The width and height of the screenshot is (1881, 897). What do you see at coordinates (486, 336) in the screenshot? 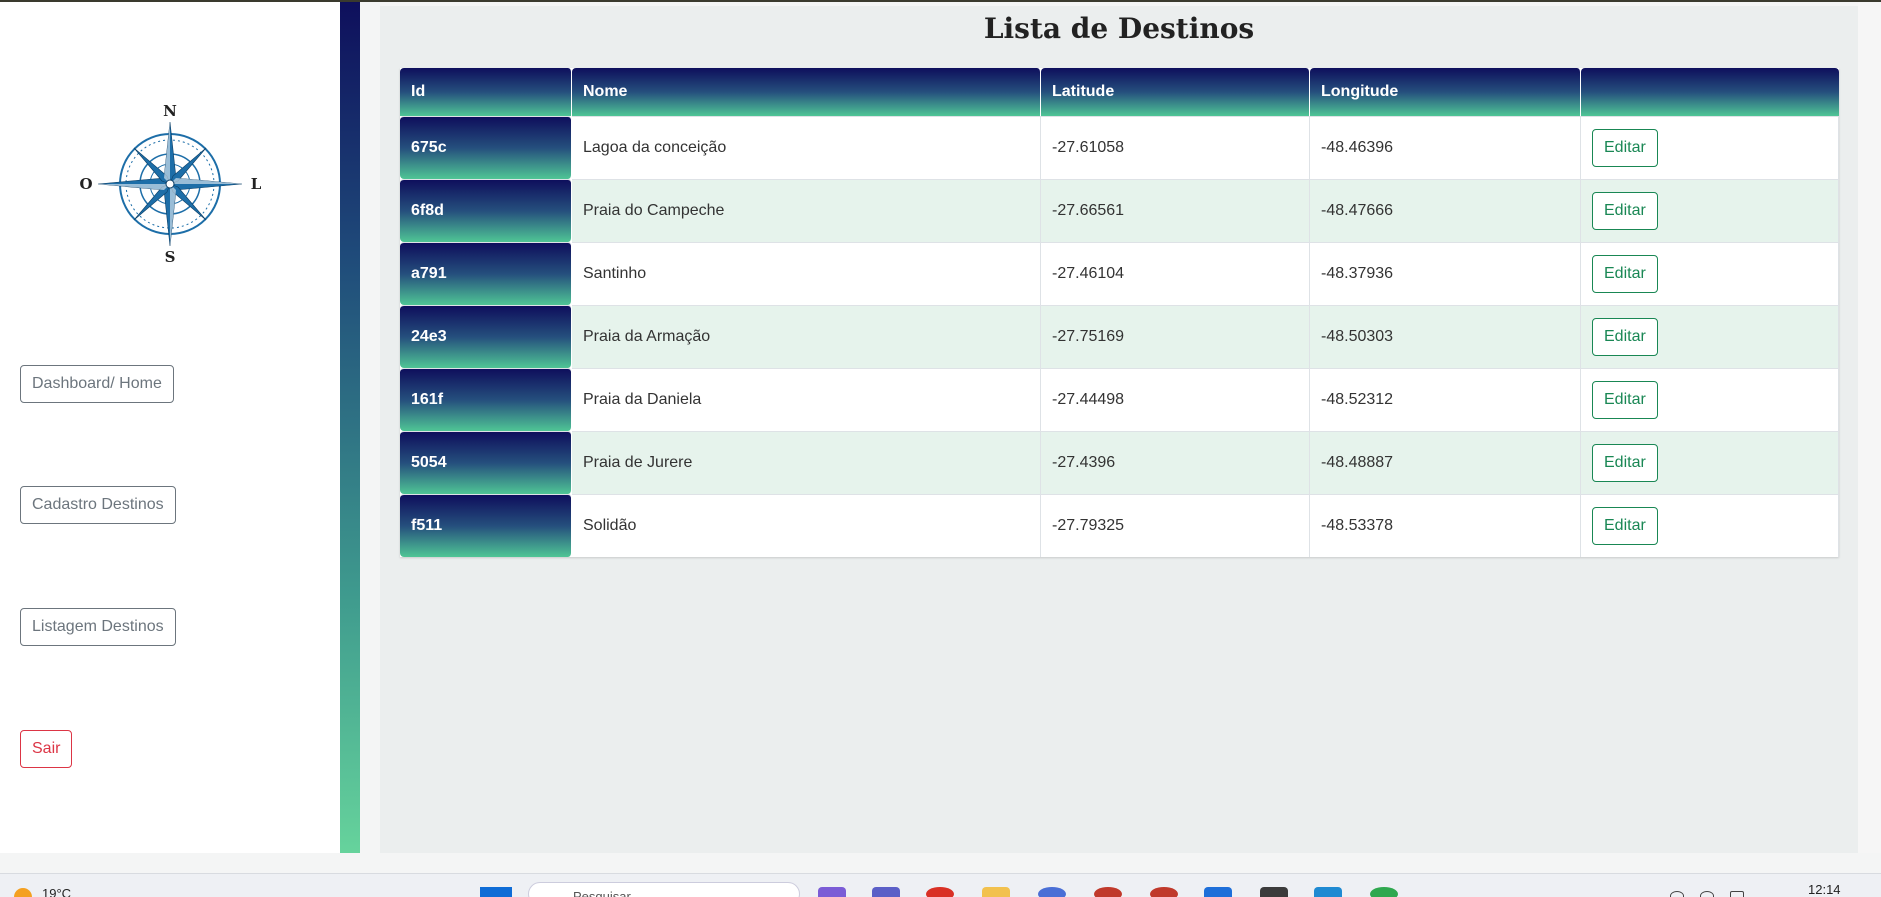
I see `cell-id: 24e3` at bounding box center [486, 336].